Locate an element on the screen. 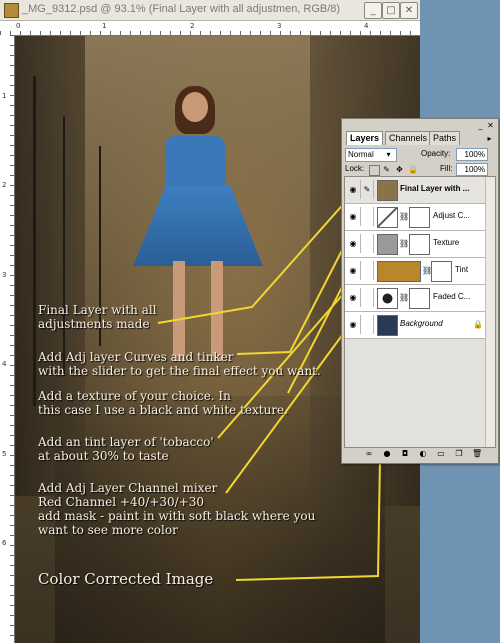 The width and height of the screenshot is (500, 643). panel-menu-icon: ▸ is located at coordinates (489, 138).